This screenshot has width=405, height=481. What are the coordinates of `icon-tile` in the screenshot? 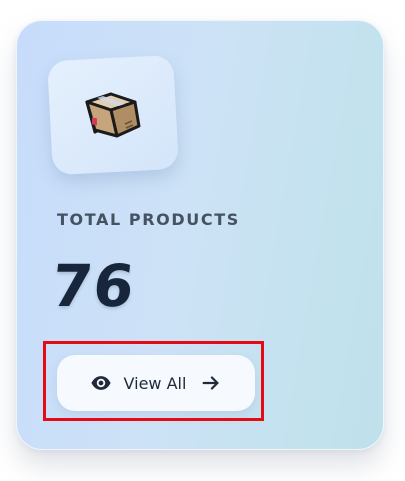 It's located at (113, 115).